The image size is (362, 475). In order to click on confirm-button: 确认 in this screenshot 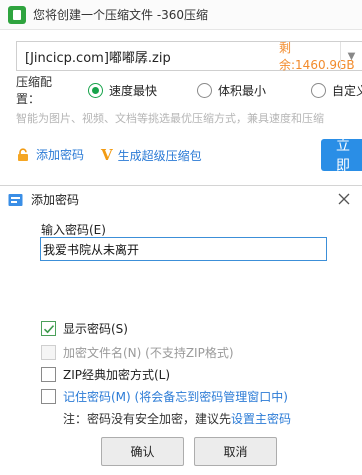, I will do `click(142, 451)`.